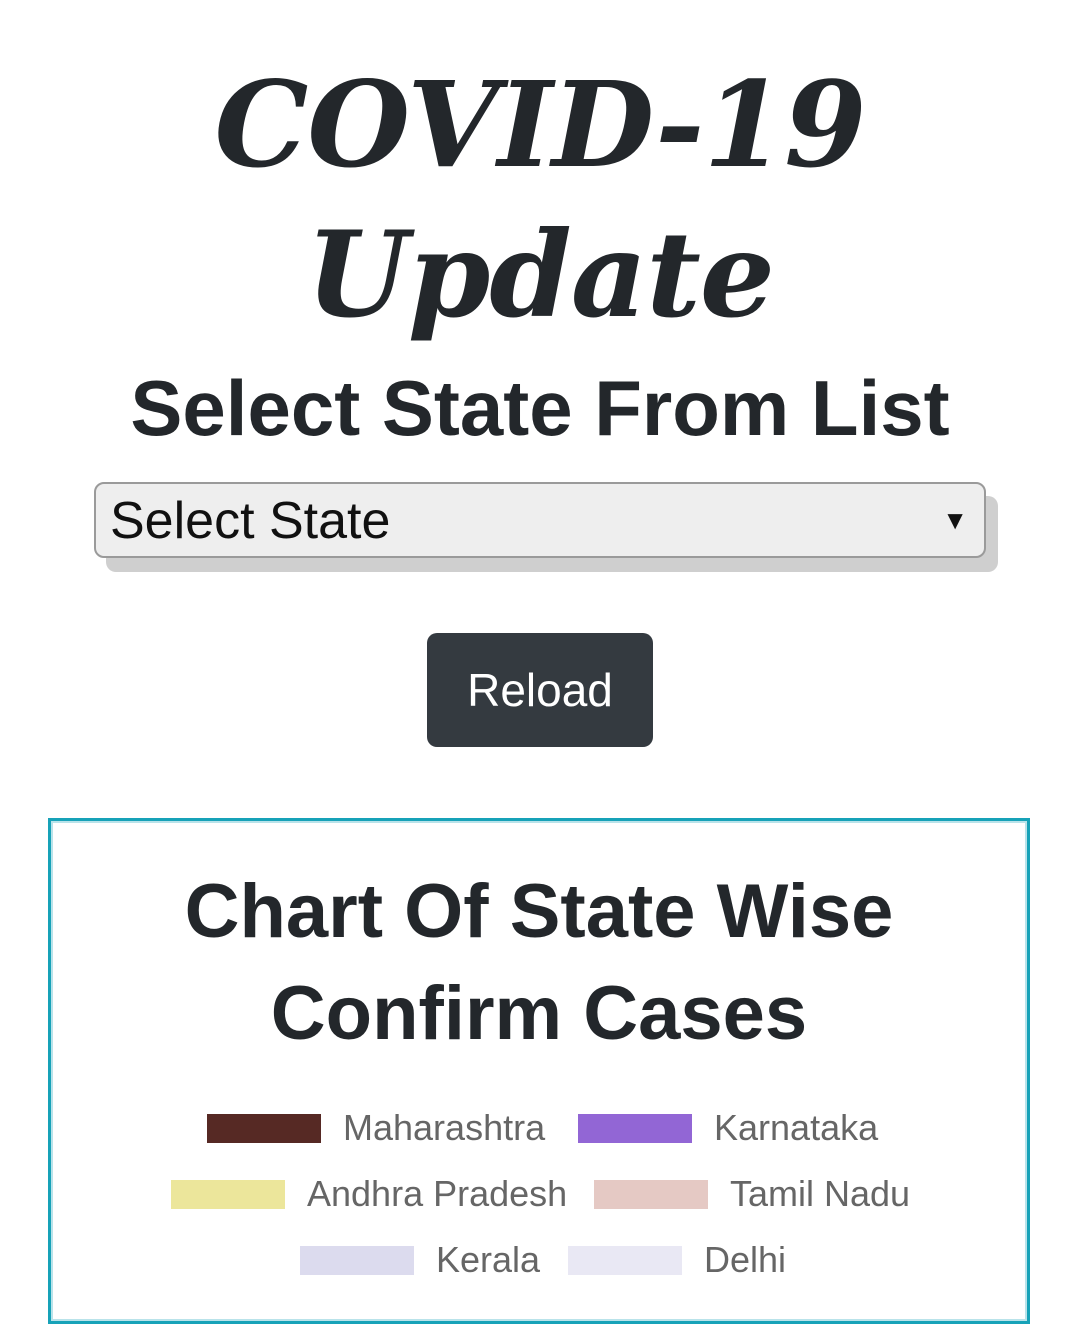  What do you see at coordinates (540, 408) in the screenshot?
I see `select-state-heading: Select State From List` at bounding box center [540, 408].